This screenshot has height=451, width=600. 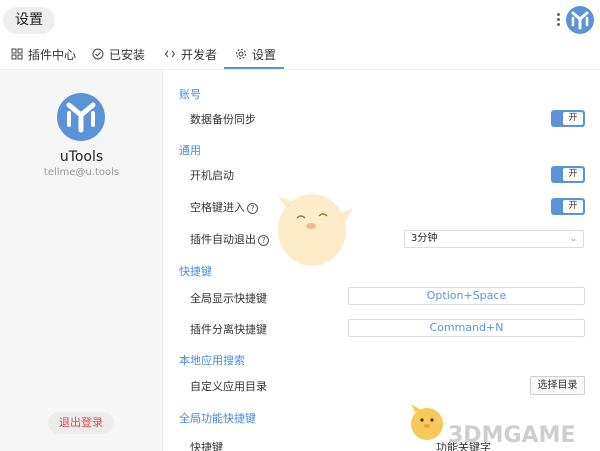 What do you see at coordinates (494, 239) in the screenshot?
I see `auto-exit-select: 3分钟 ⌄` at bounding box center [494, 239].